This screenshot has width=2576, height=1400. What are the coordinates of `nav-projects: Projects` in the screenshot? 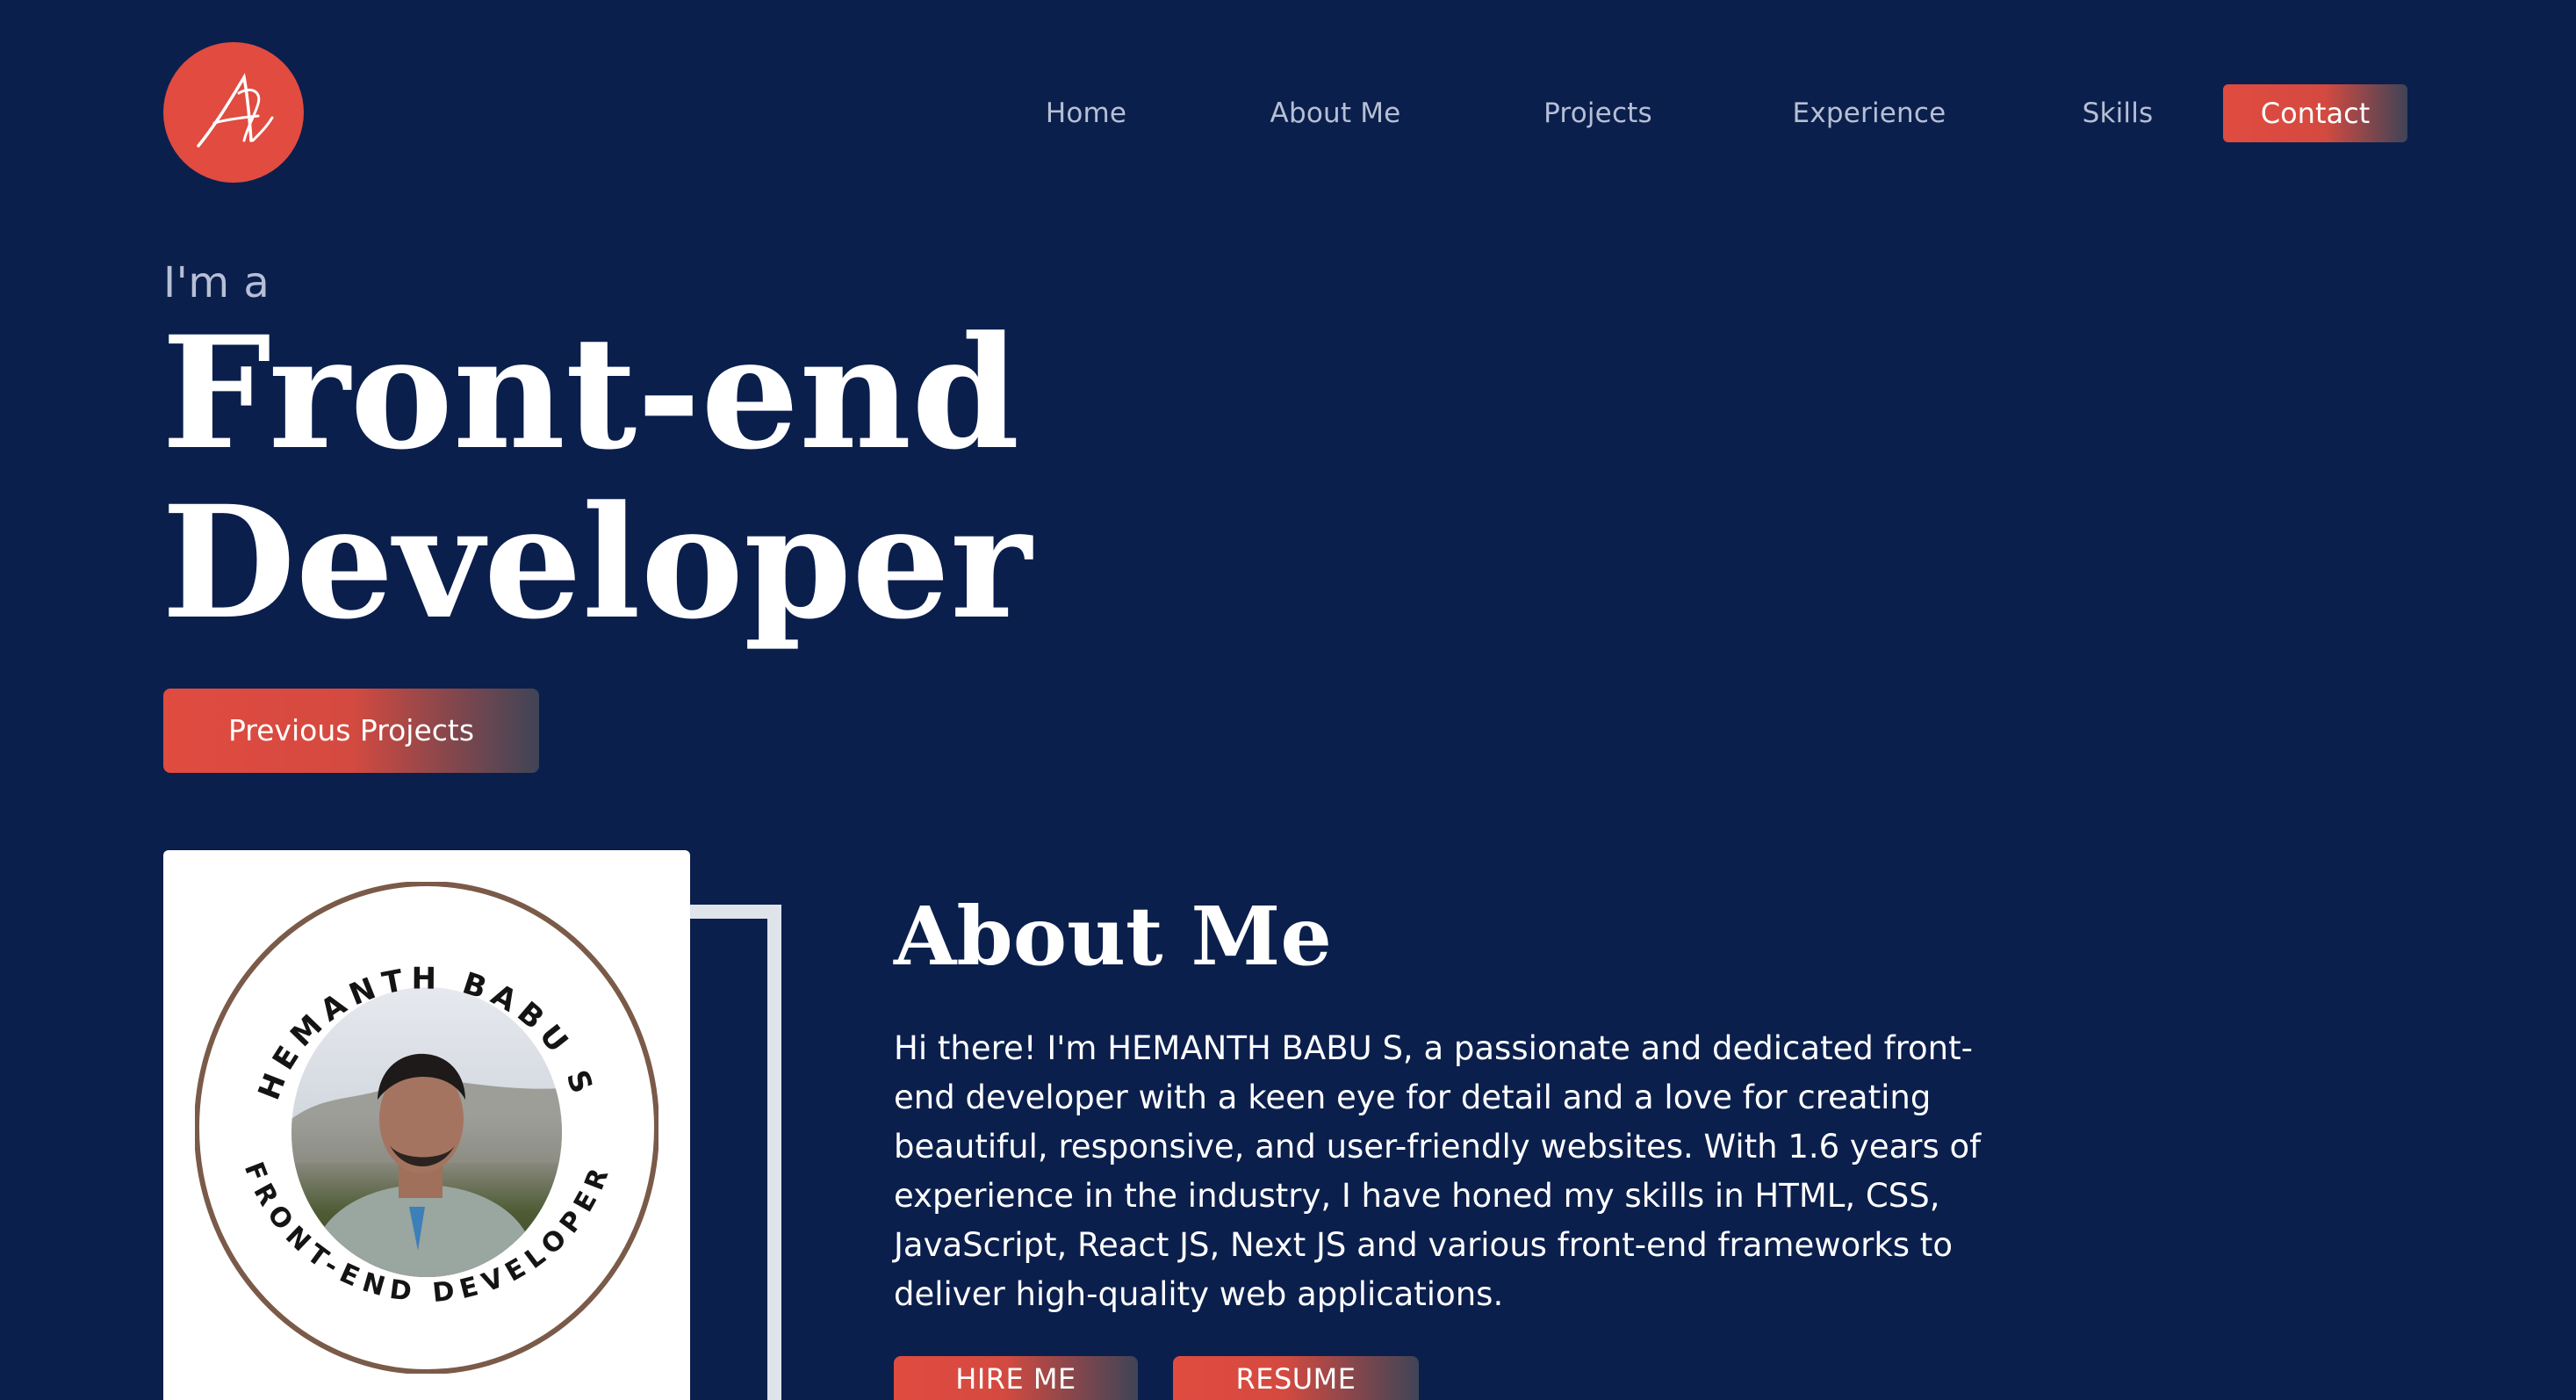 It's located at (1598, 113).